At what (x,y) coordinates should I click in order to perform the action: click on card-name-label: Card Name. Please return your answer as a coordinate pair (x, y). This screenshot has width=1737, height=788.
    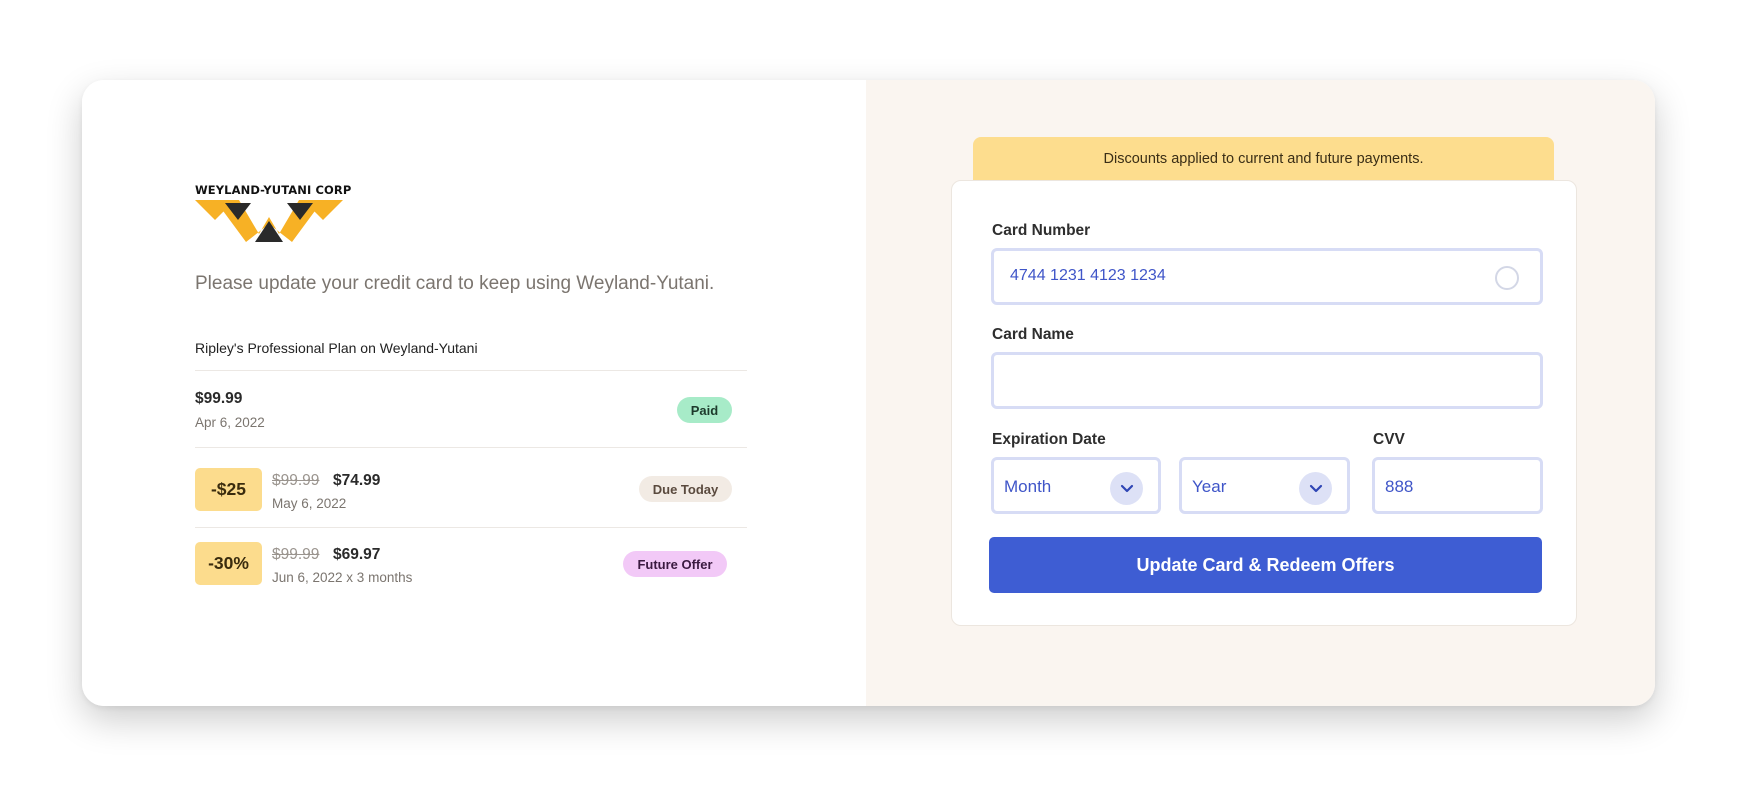
    Looking at the image, I should click on (1033, 334).